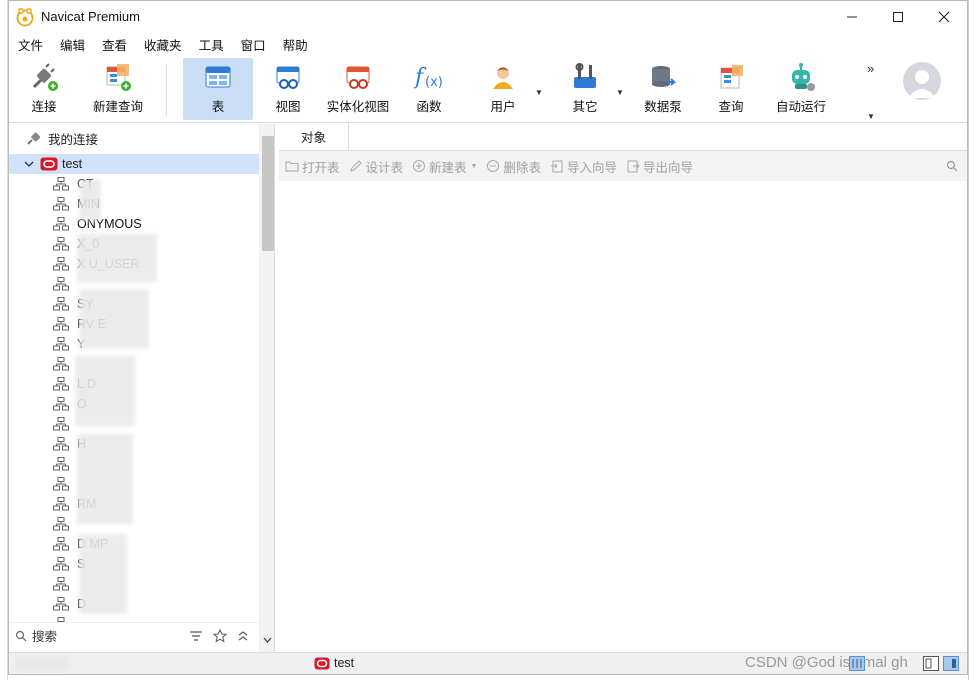 Image resolution: width=976 pixels, height=680 pixels. I want to click on schema-node: CT, so click(134, 184).